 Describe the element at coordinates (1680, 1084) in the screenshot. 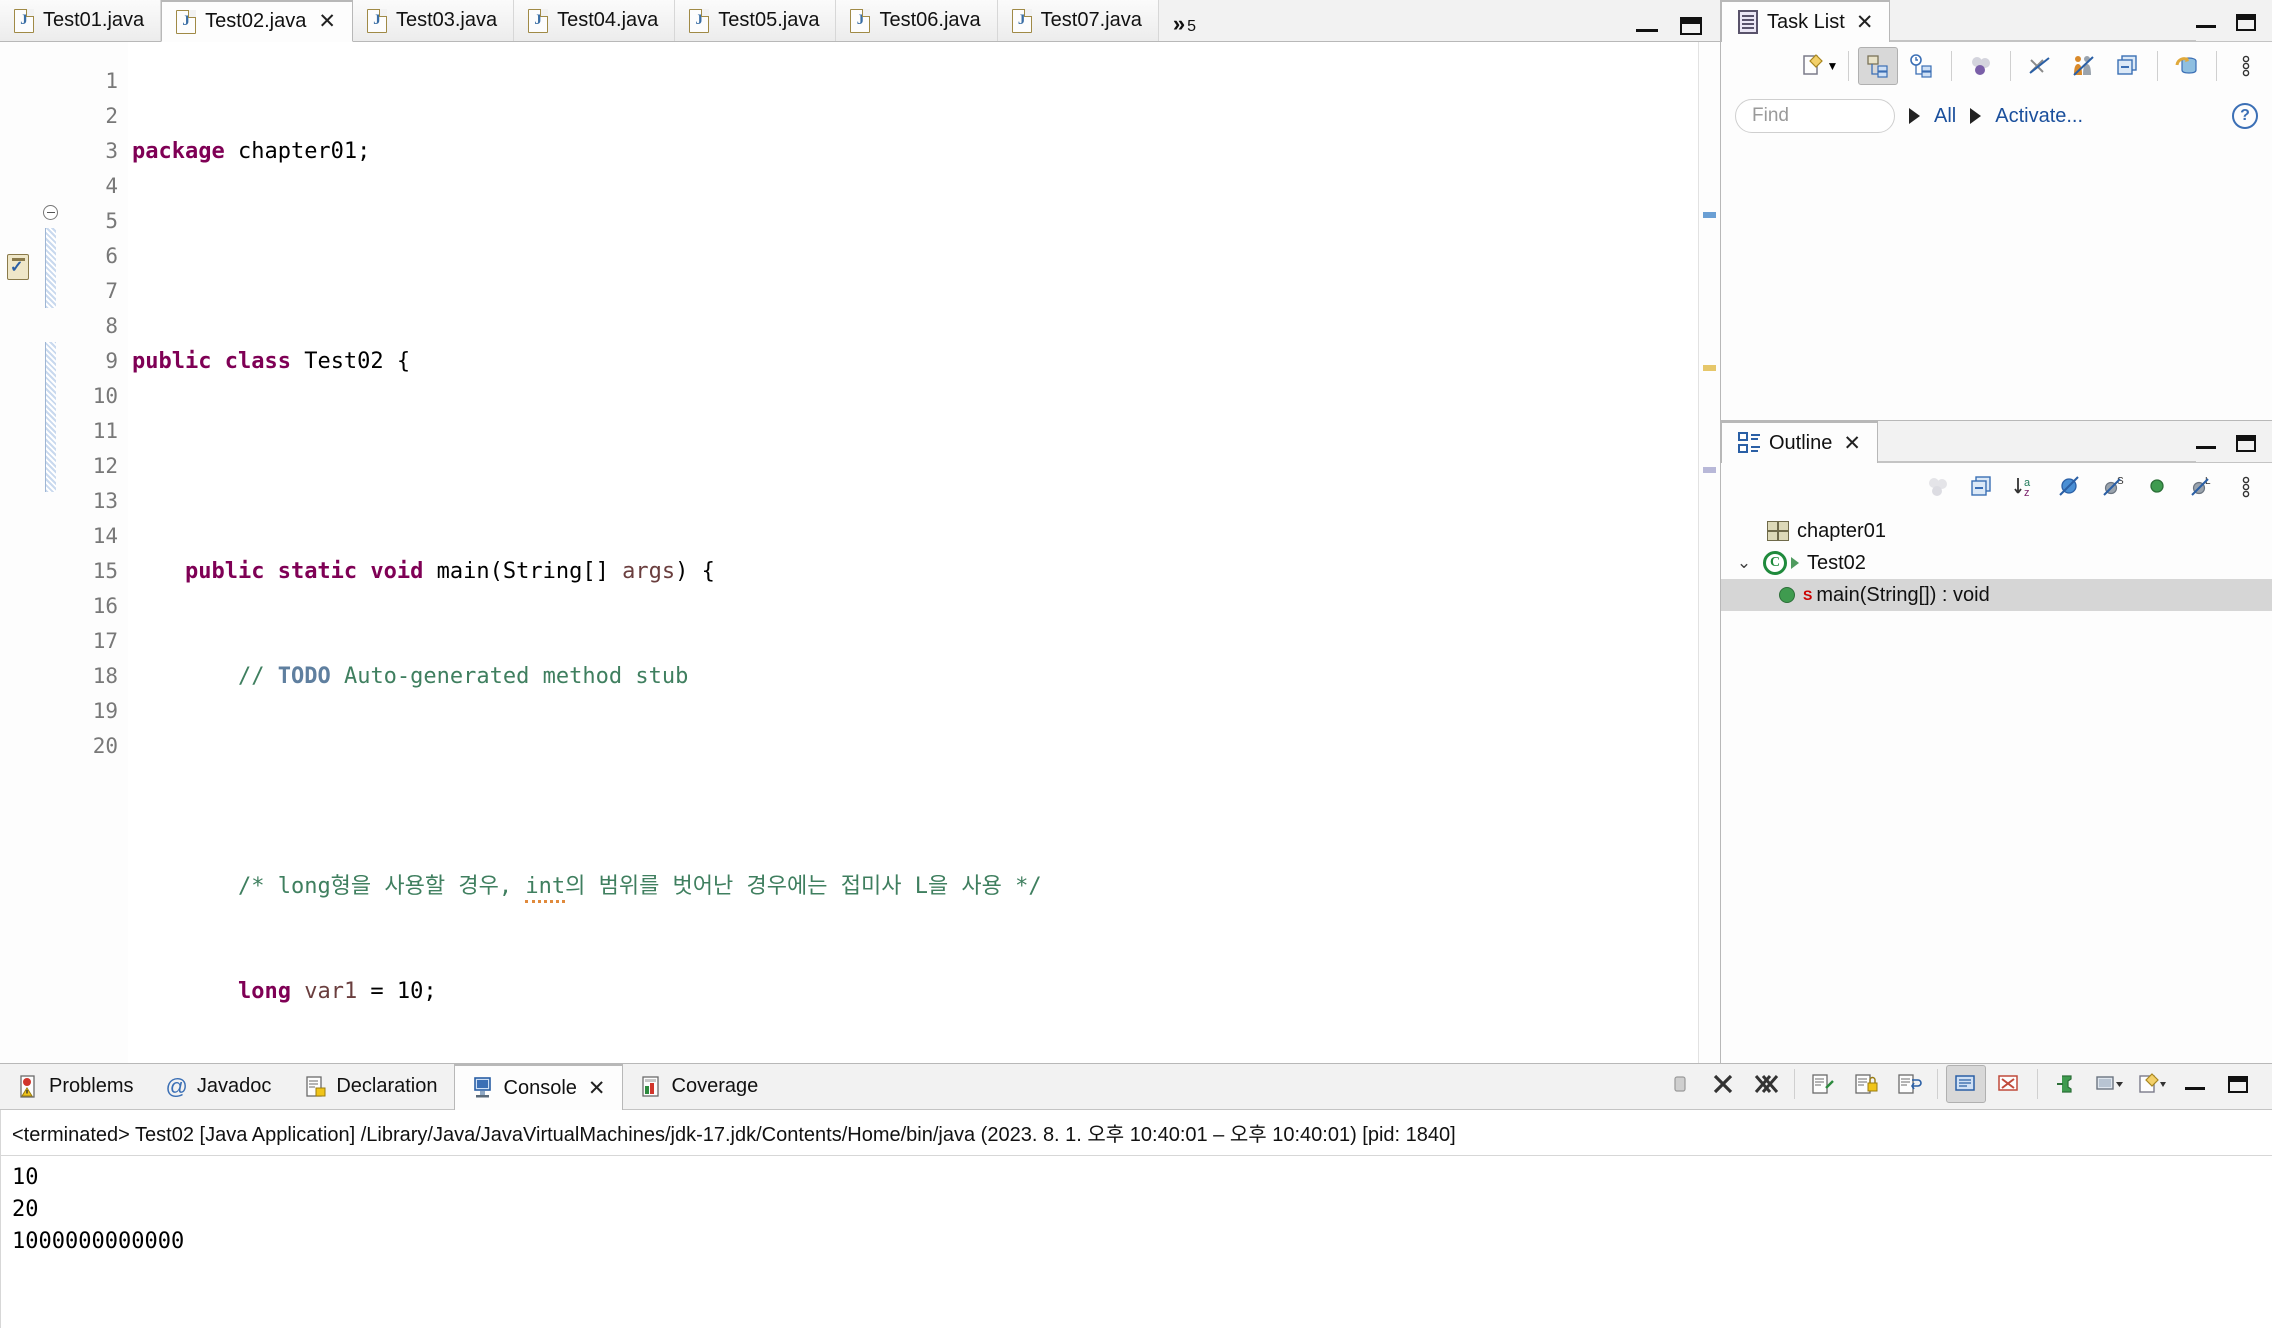

I see `terminate-icon` at that location.